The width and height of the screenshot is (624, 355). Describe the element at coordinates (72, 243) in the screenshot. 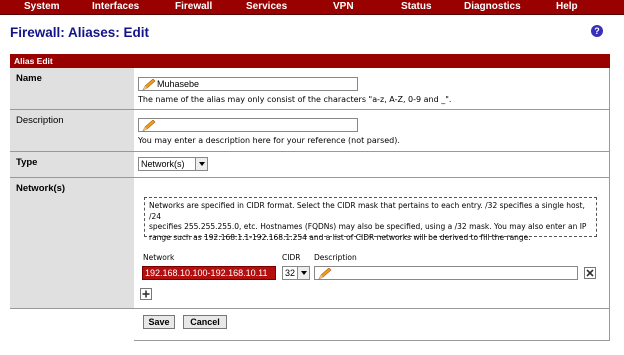

I see `networks-label: Network(s)` at that location.